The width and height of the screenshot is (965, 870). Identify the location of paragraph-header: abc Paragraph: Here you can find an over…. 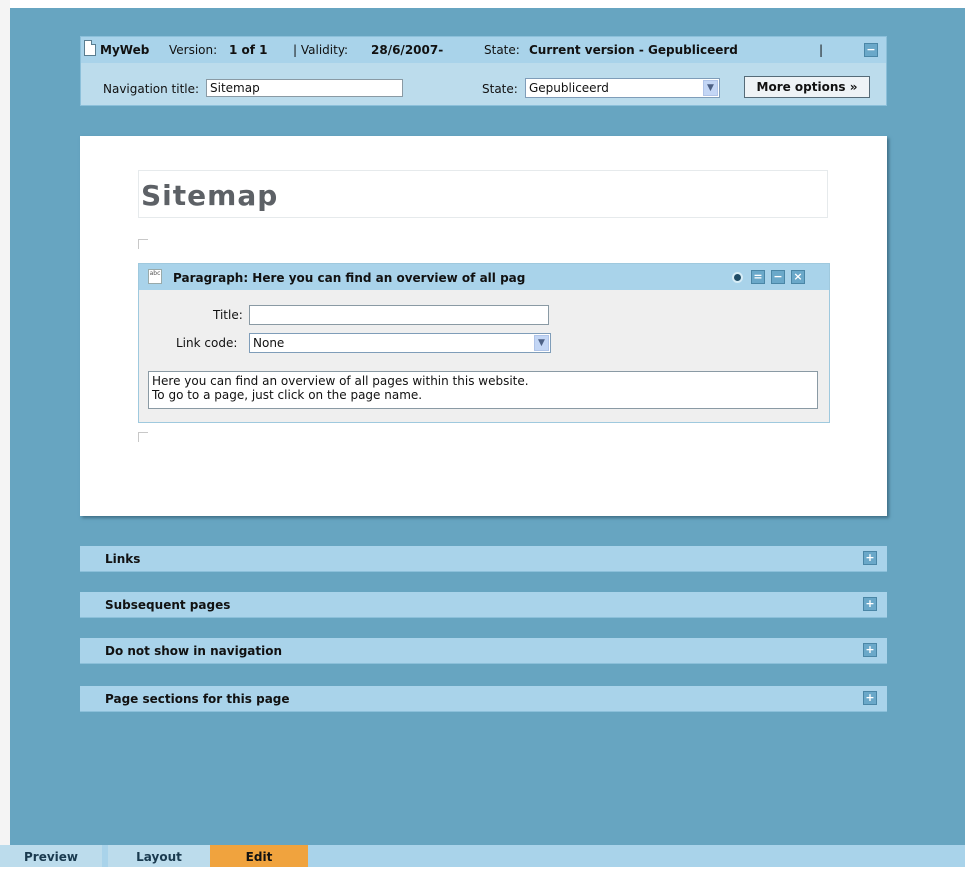
(484, 277).